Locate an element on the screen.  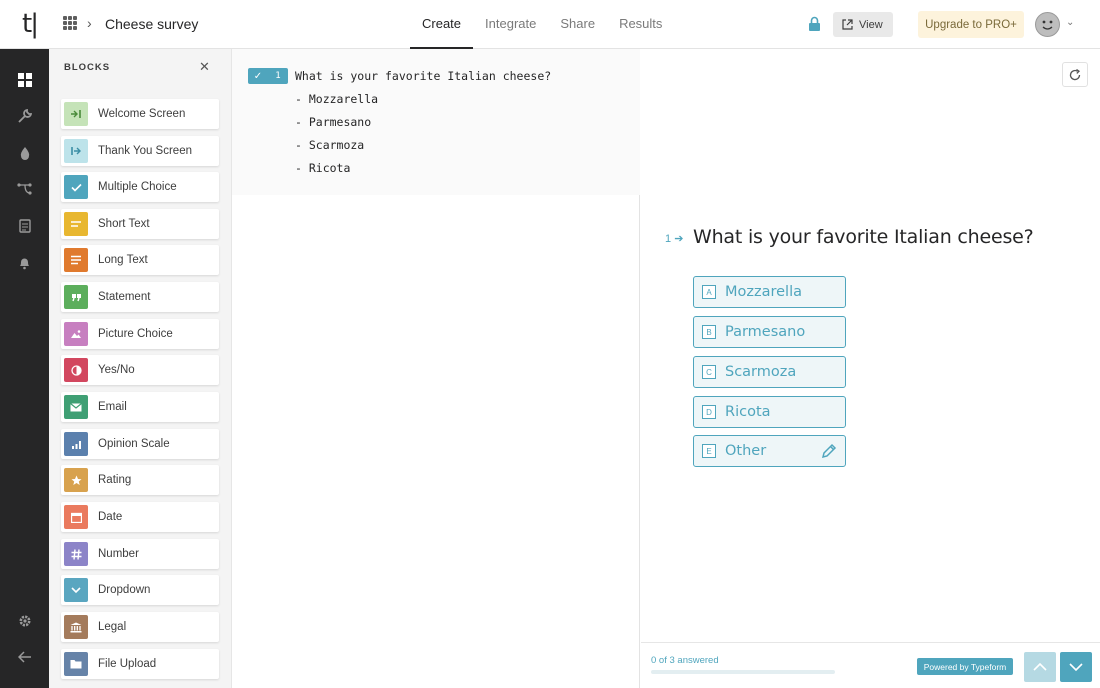
block-statement: Statement is located at coordinates (140, 297).